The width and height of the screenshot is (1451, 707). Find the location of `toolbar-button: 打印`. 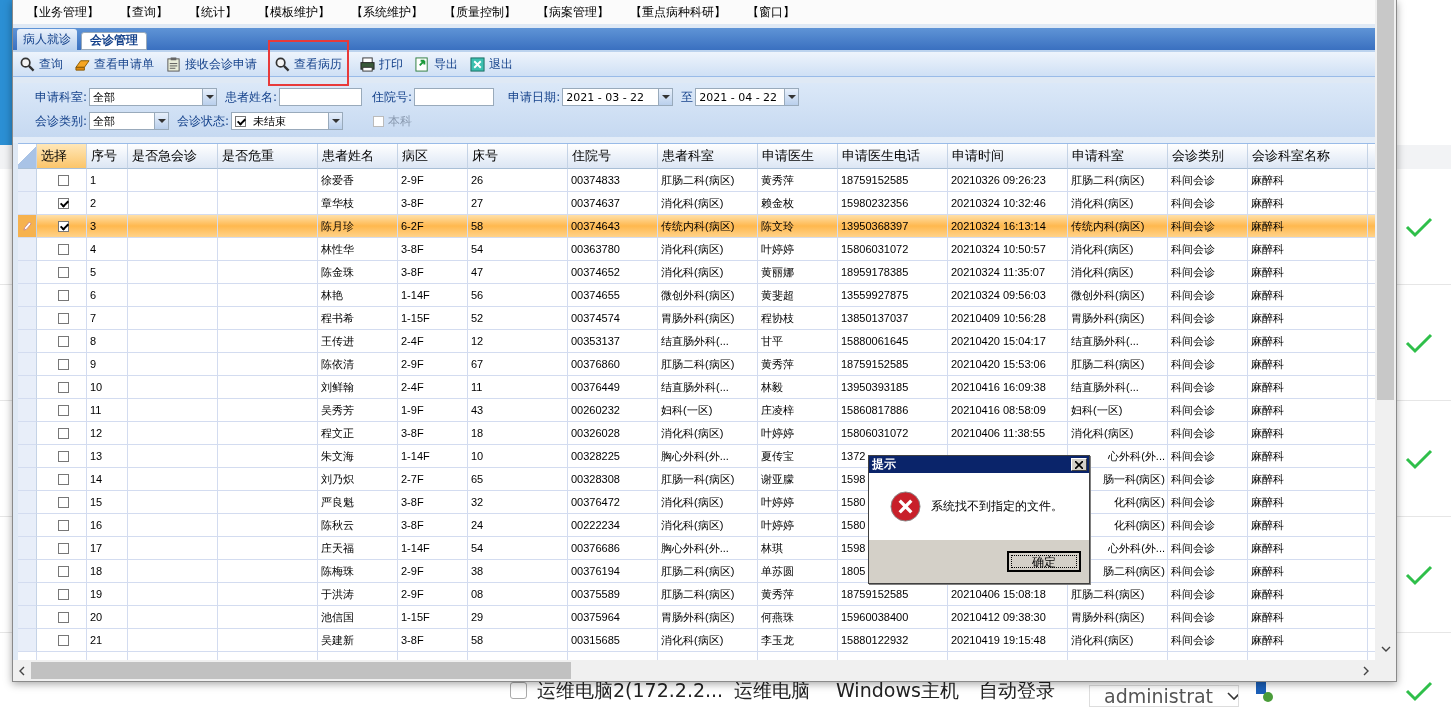

toolbar-button: 打印 is located at coordinates (381, 64).